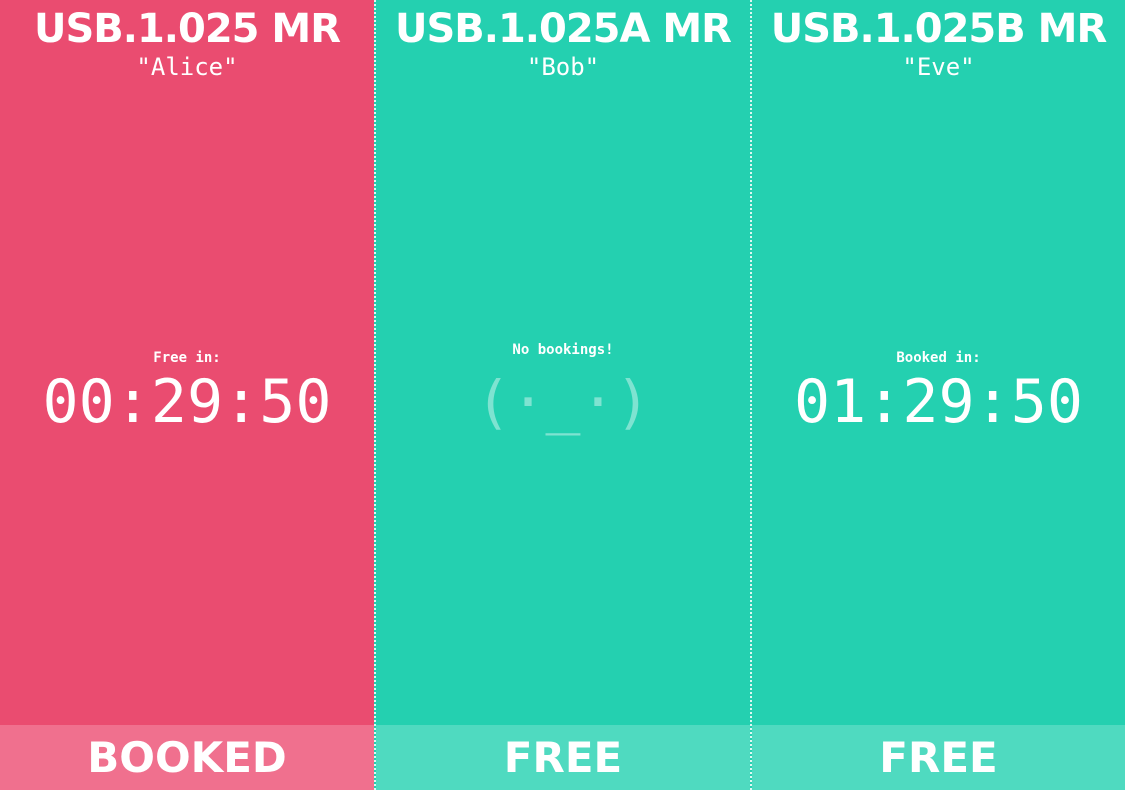  Describe the element at coordinates (187, 29) in the screenshot. I see `room-id: USB.1.025 MR` at that location.